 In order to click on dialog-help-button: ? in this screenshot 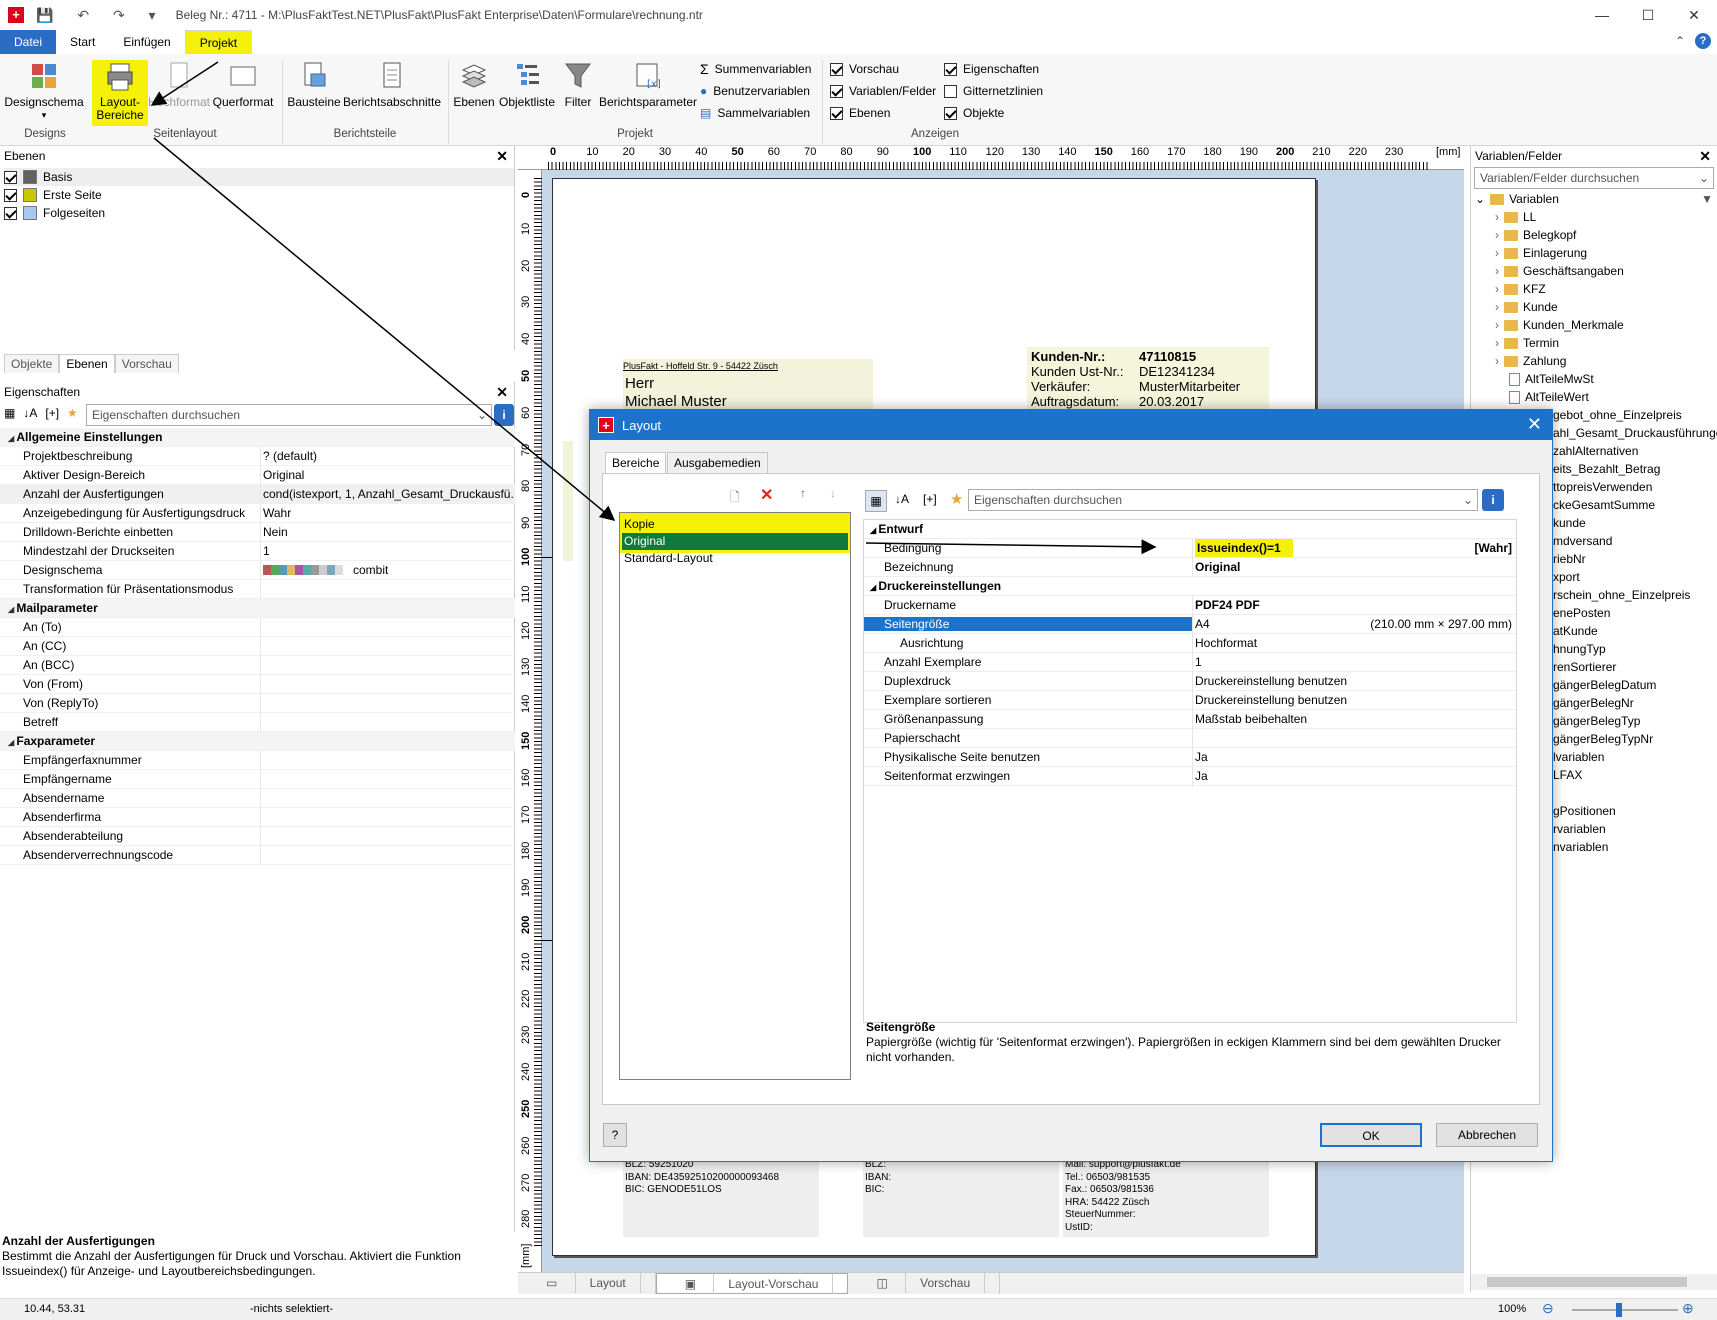, I will do `click(615, 1135)`.